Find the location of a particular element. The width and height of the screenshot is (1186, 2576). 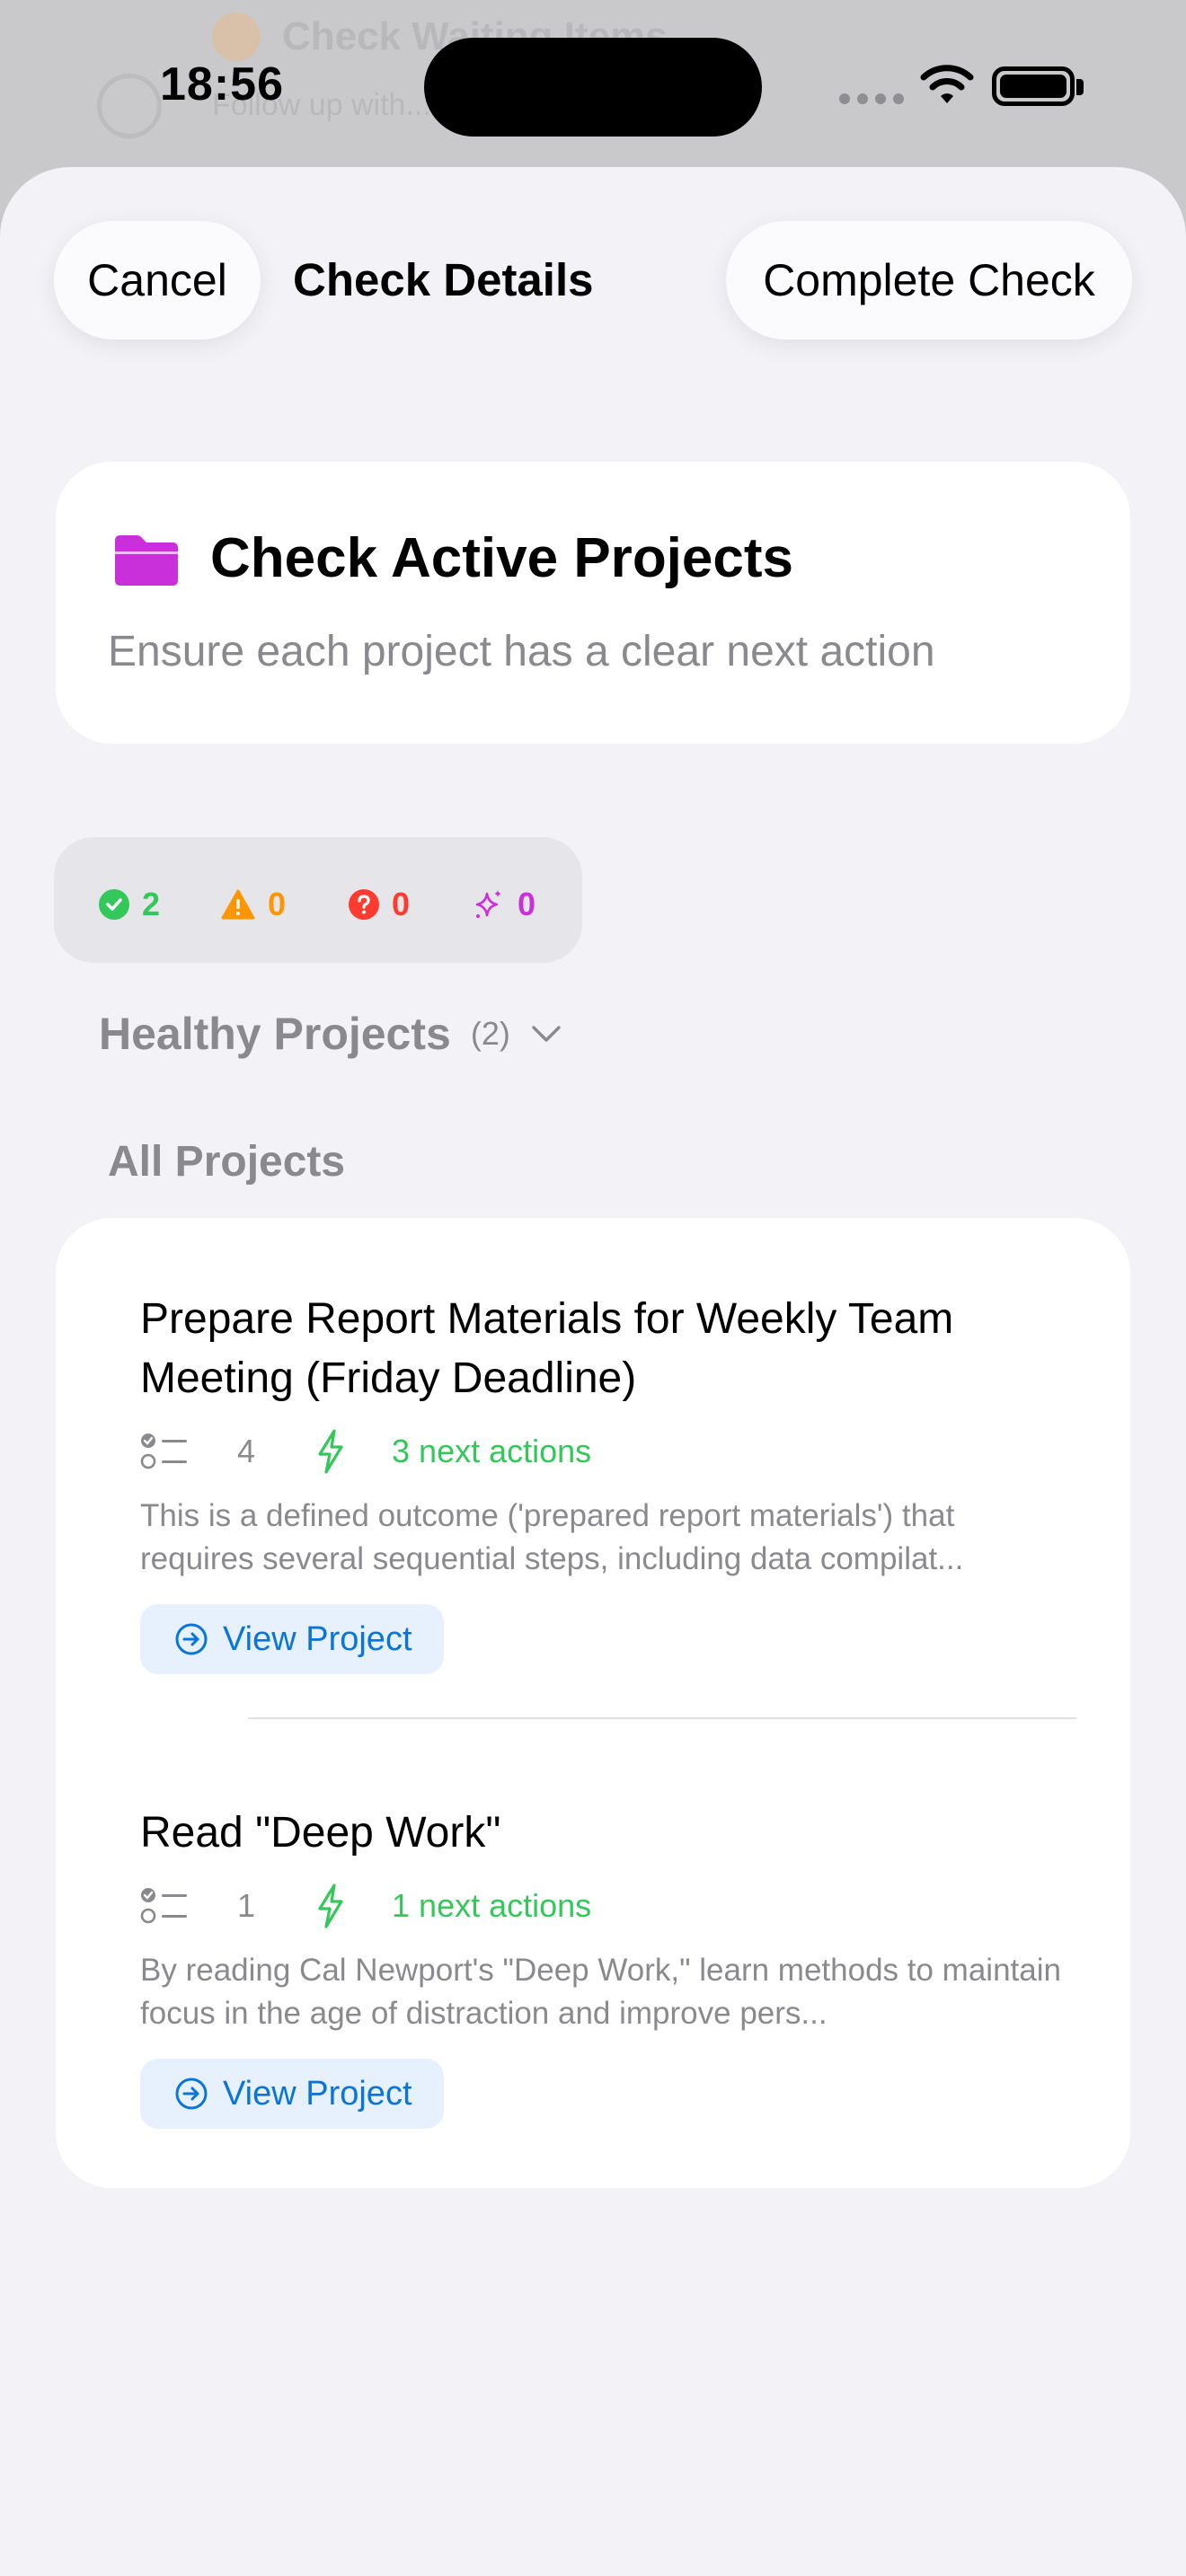

status-bar: 18:56 is located at coordinates (593, 85).